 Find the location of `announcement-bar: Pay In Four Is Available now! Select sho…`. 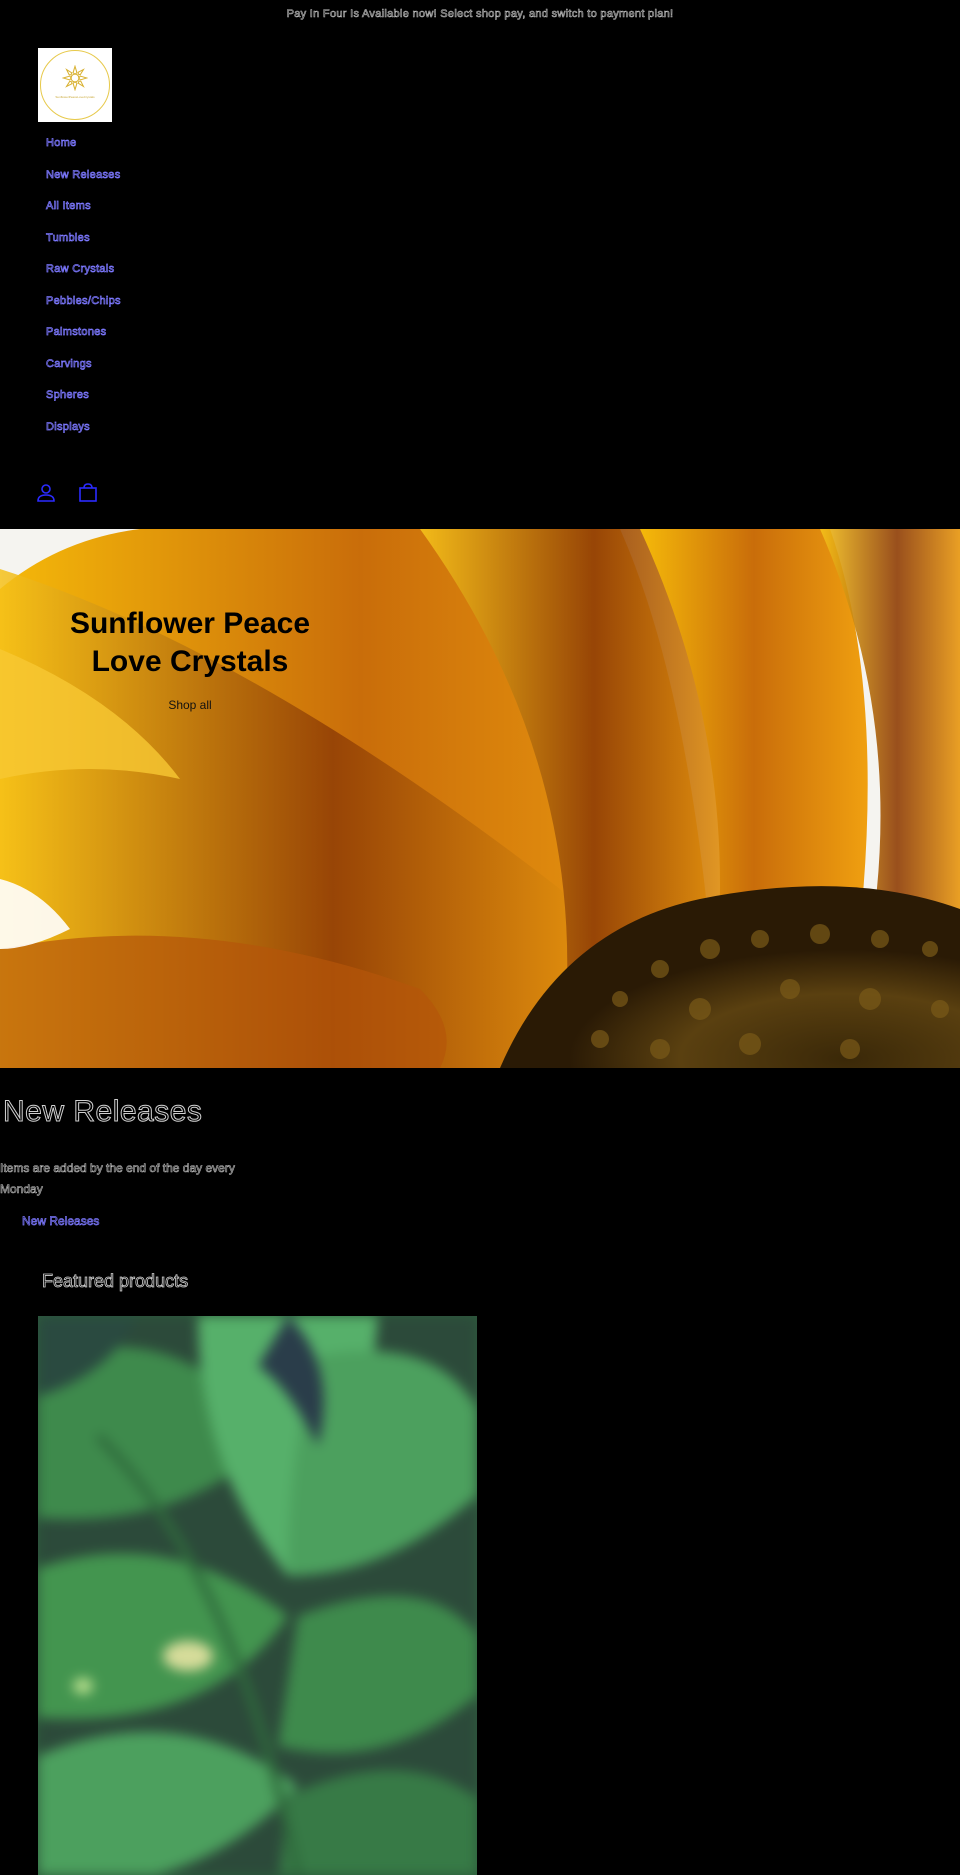

announcement-bar: Pay In Four Is Available now! Select sho… is located at coordinates (480, 14).